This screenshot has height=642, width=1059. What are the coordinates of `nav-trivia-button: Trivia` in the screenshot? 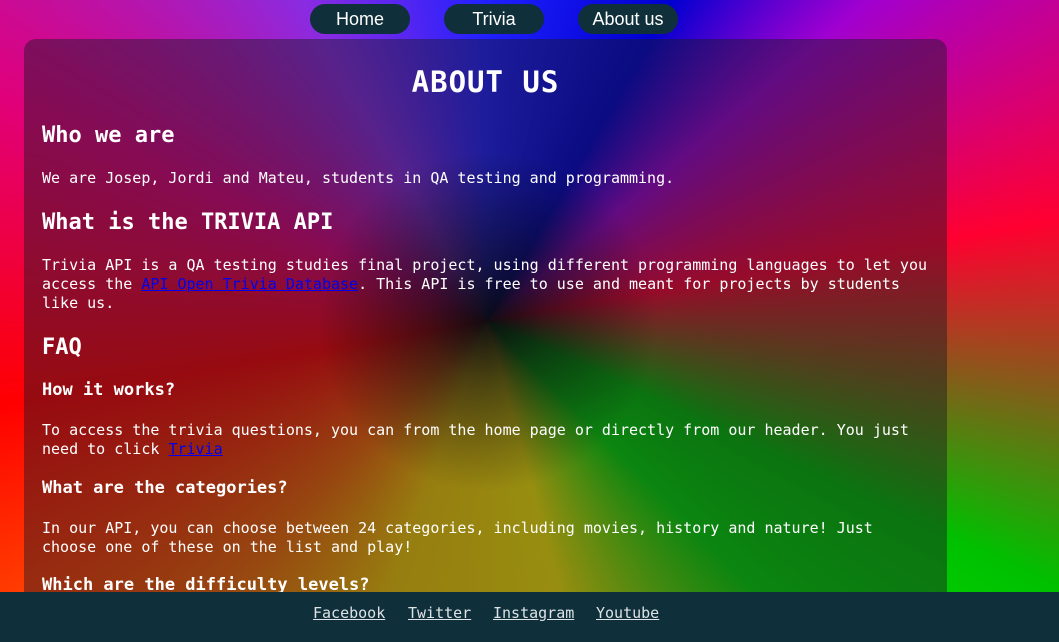 It's located at (494, 19).